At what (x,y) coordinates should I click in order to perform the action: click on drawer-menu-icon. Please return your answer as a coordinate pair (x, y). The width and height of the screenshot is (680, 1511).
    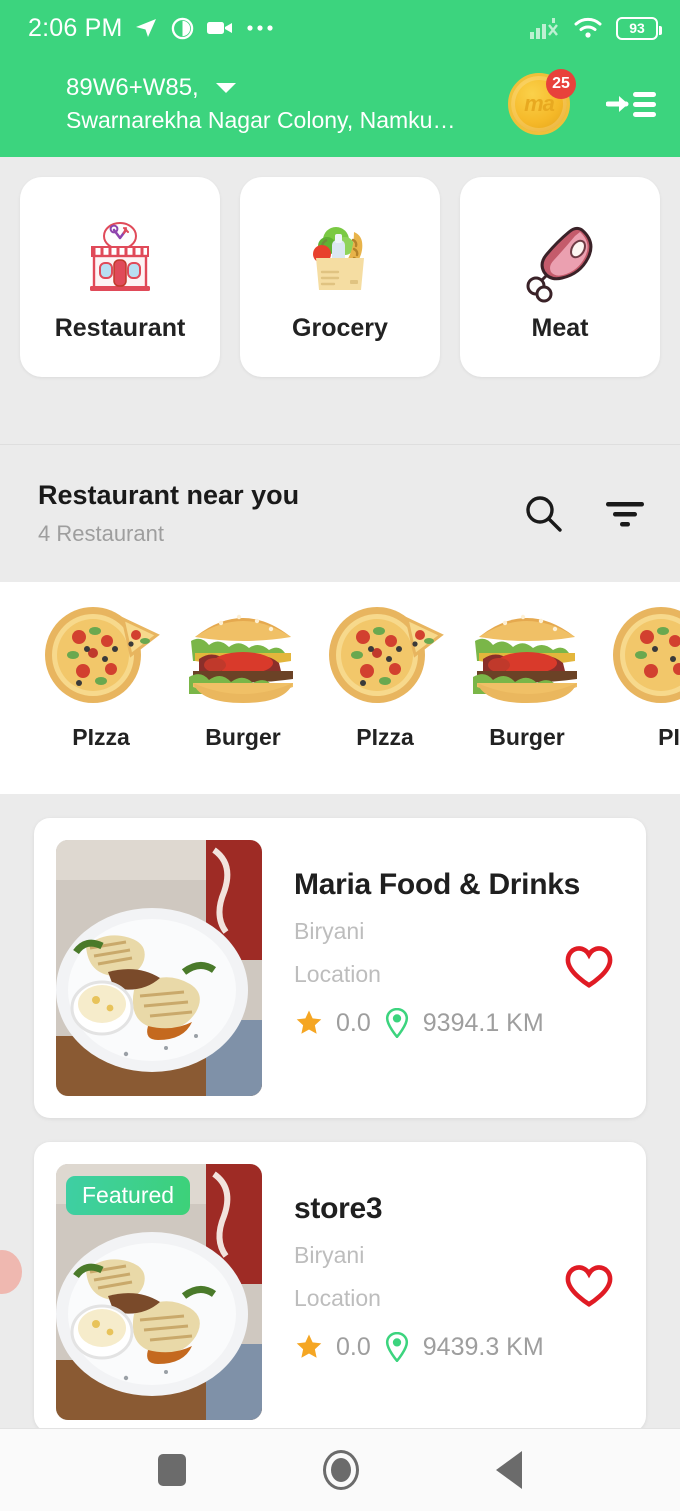
    Looking at the image, I should click on (631, 104).